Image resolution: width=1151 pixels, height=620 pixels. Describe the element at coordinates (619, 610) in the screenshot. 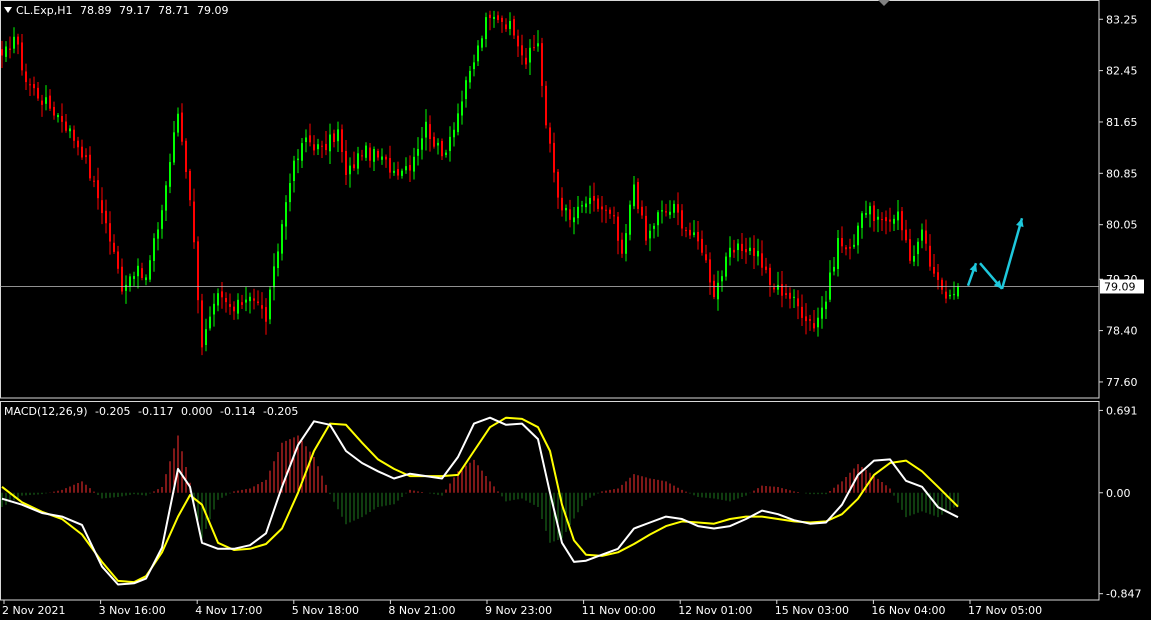

I see `time-axis-label: 11 Nov 00:00` at that location.